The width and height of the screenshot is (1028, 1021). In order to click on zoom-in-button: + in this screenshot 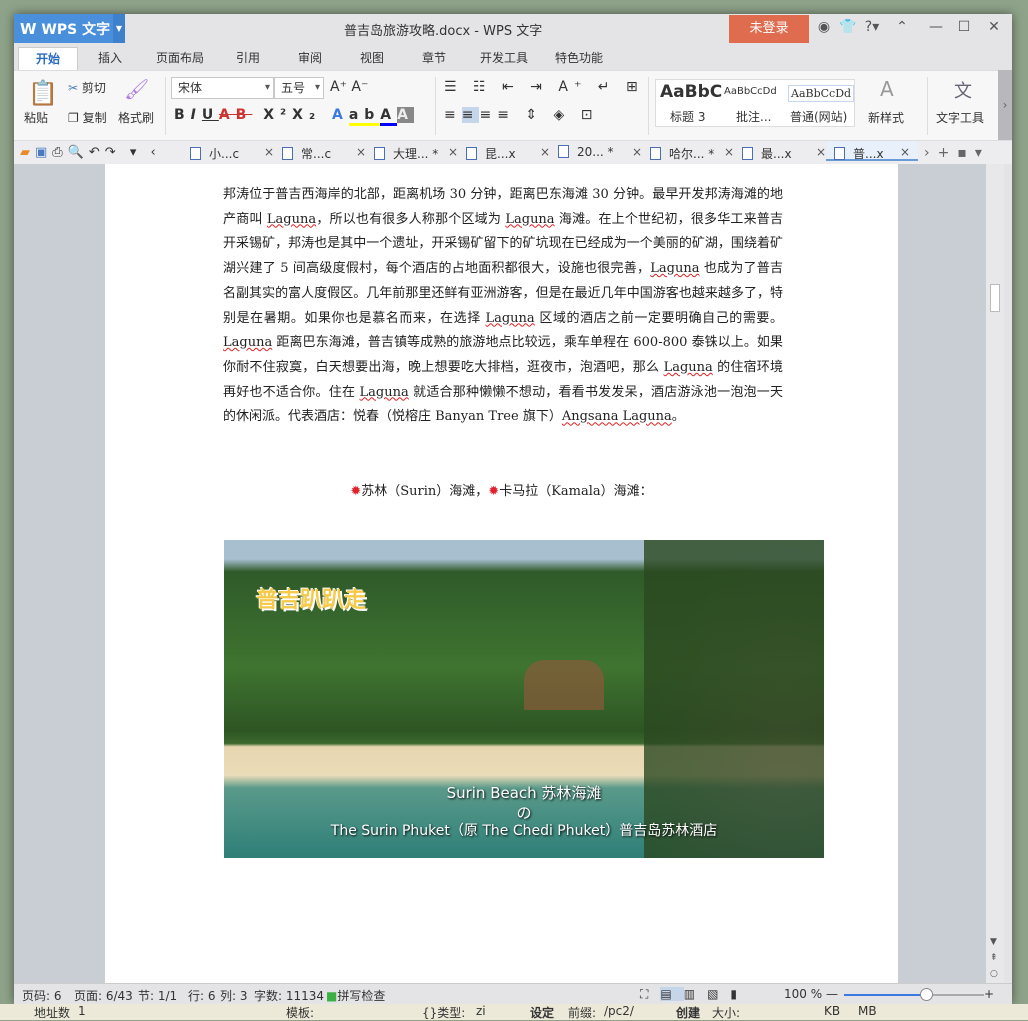, I will do `click(989, 994)`.